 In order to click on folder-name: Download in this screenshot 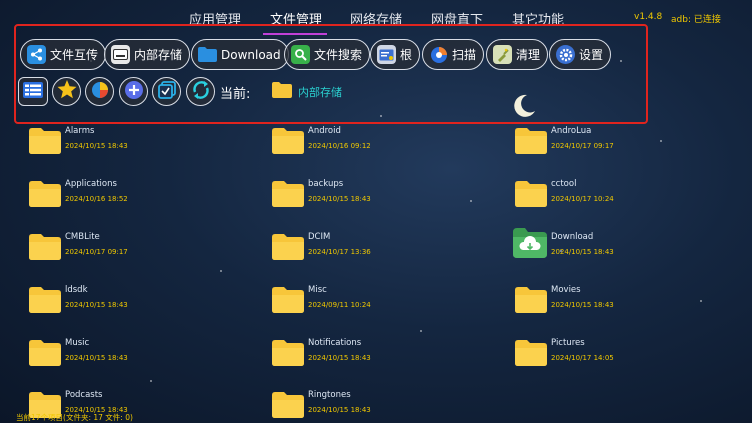, I will do `click(572, 237)`.